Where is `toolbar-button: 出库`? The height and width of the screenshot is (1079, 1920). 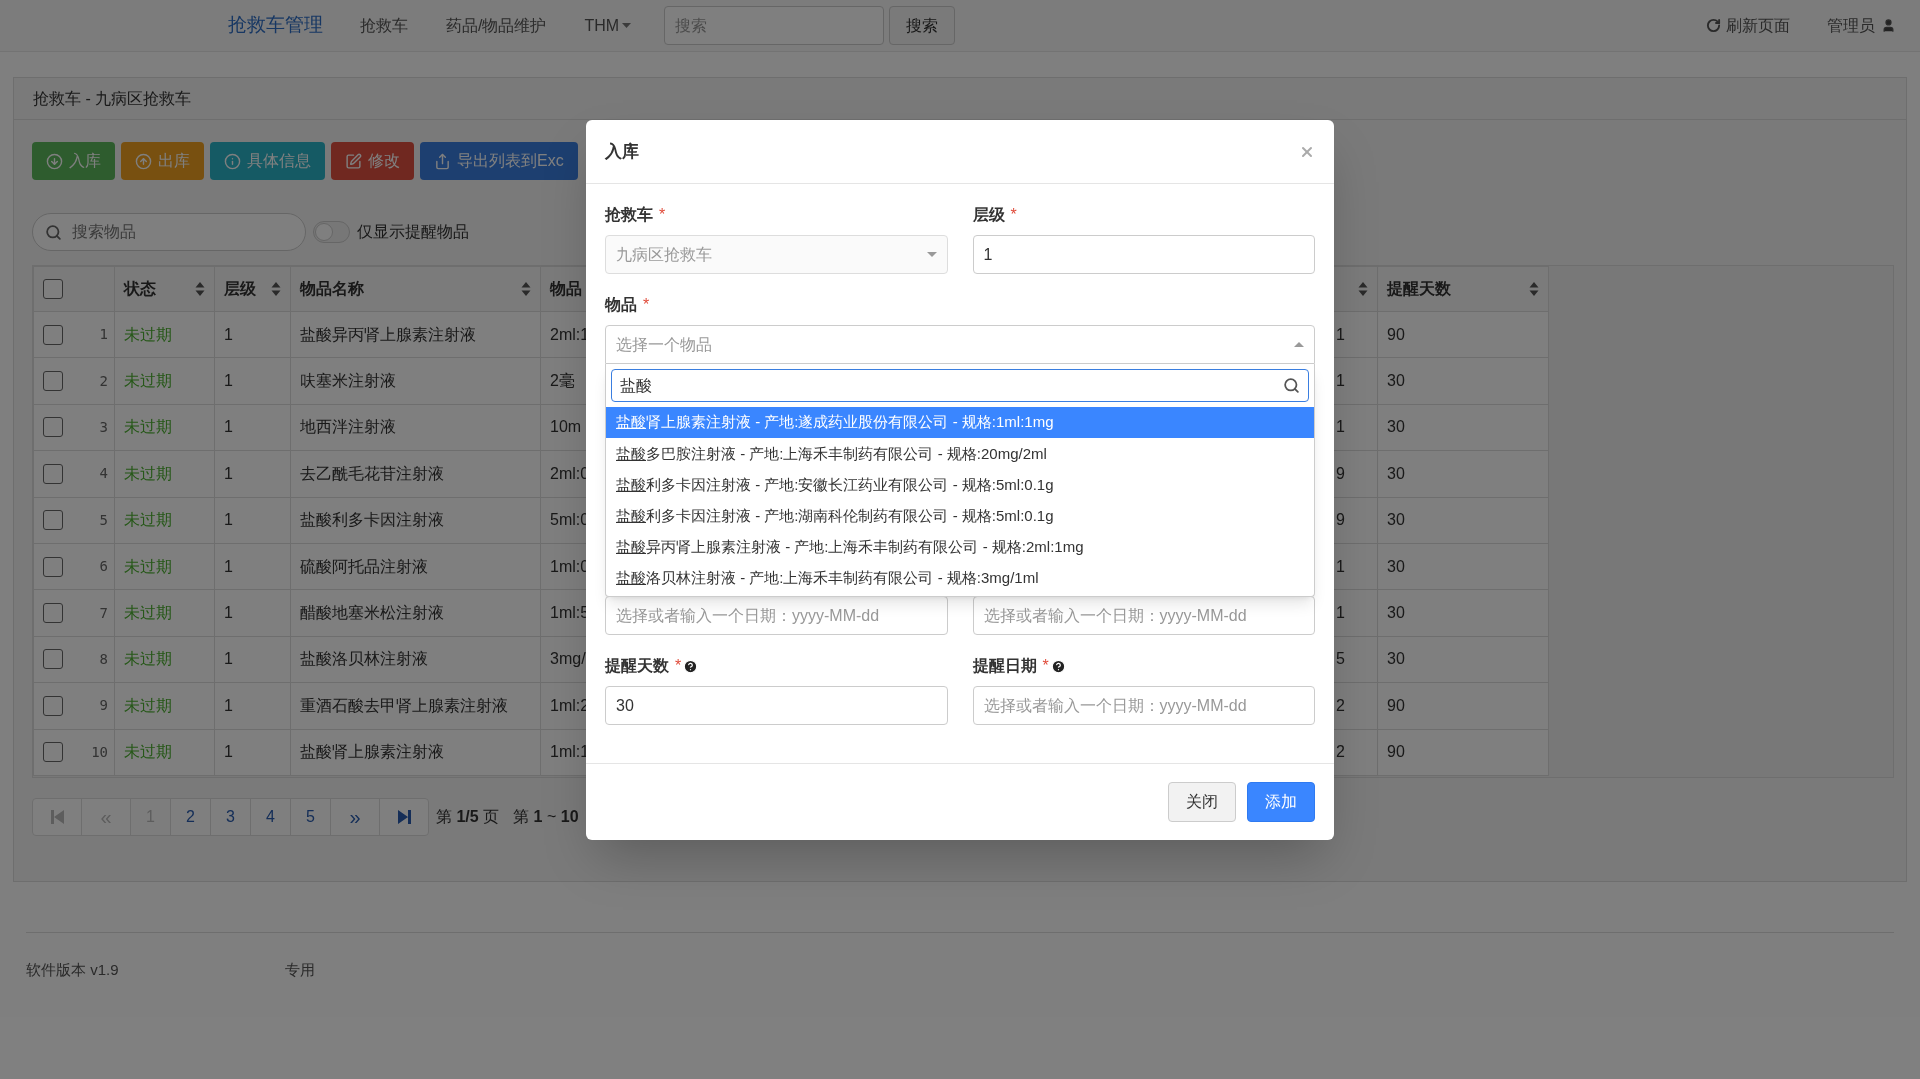 toolbar-button: 出库 is located at coordinates (162, 161).